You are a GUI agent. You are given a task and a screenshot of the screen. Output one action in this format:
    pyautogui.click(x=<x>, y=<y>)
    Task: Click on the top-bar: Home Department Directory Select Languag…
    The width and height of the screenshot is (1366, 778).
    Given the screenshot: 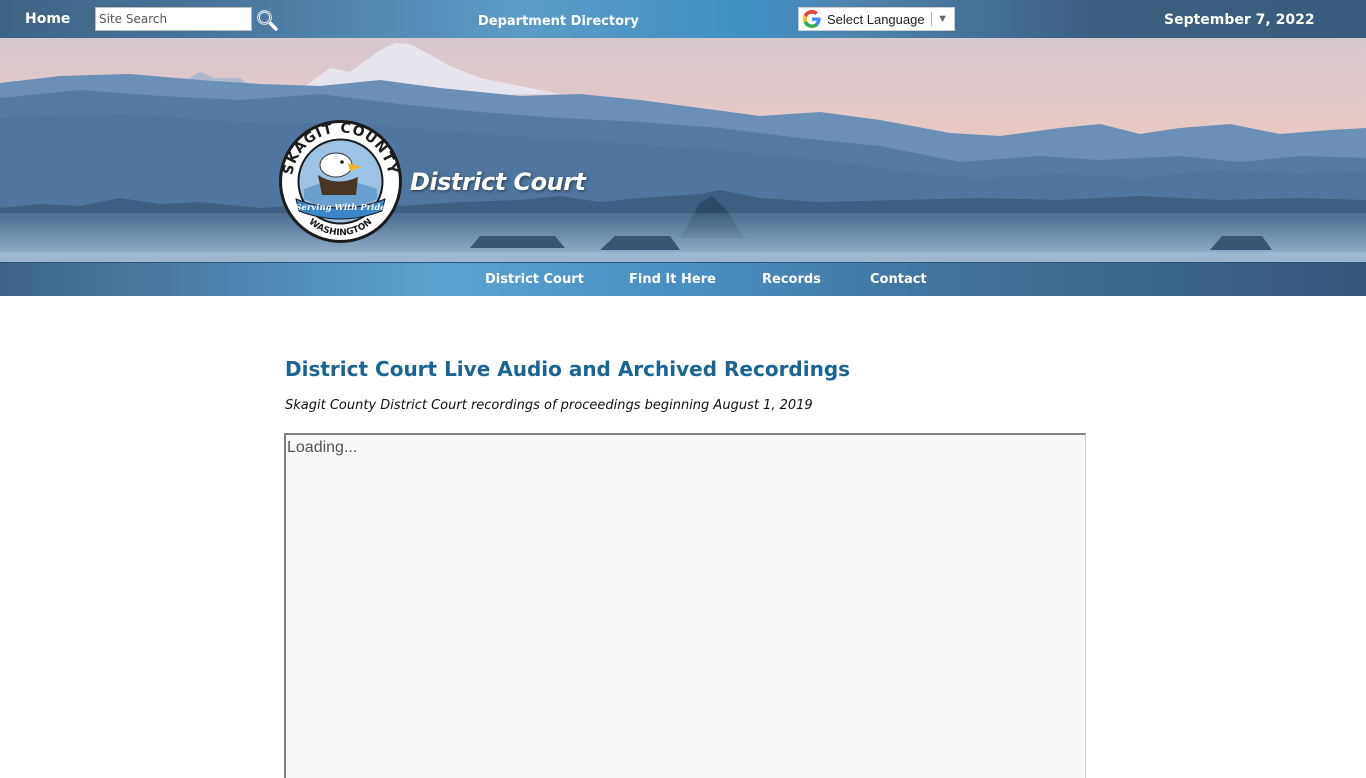 What is the action you would take?
    pyautogui.click(x=683, y=19)
    